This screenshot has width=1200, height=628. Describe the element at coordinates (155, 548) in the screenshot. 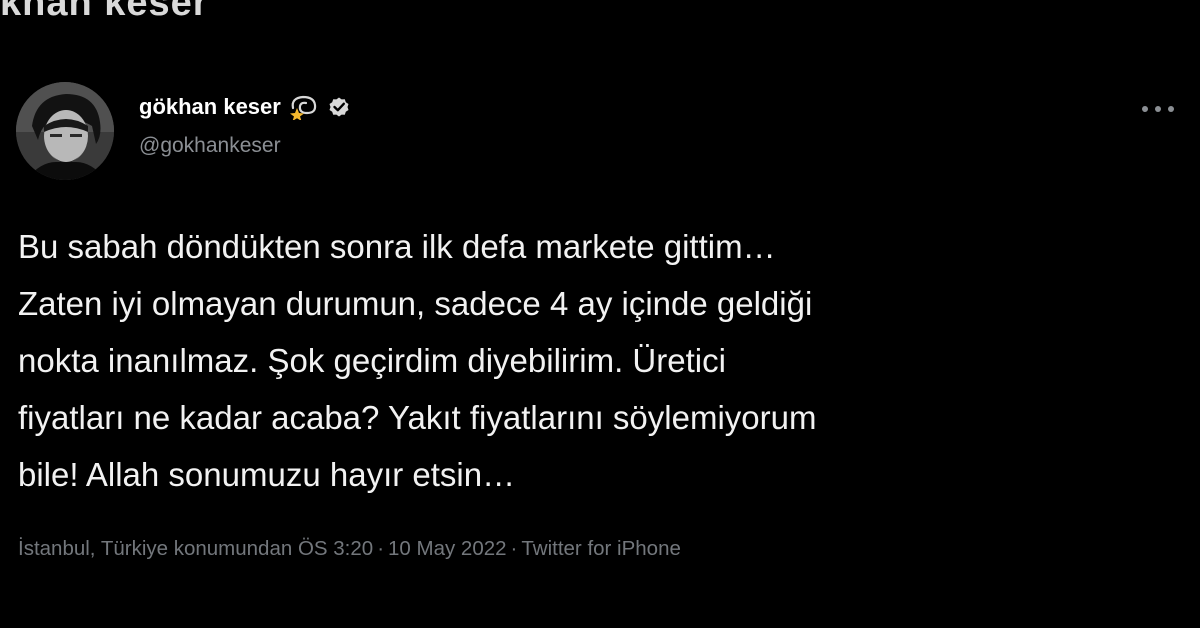

I see `tweet-location: İstanbul, Türkiye konumundan` at that location.